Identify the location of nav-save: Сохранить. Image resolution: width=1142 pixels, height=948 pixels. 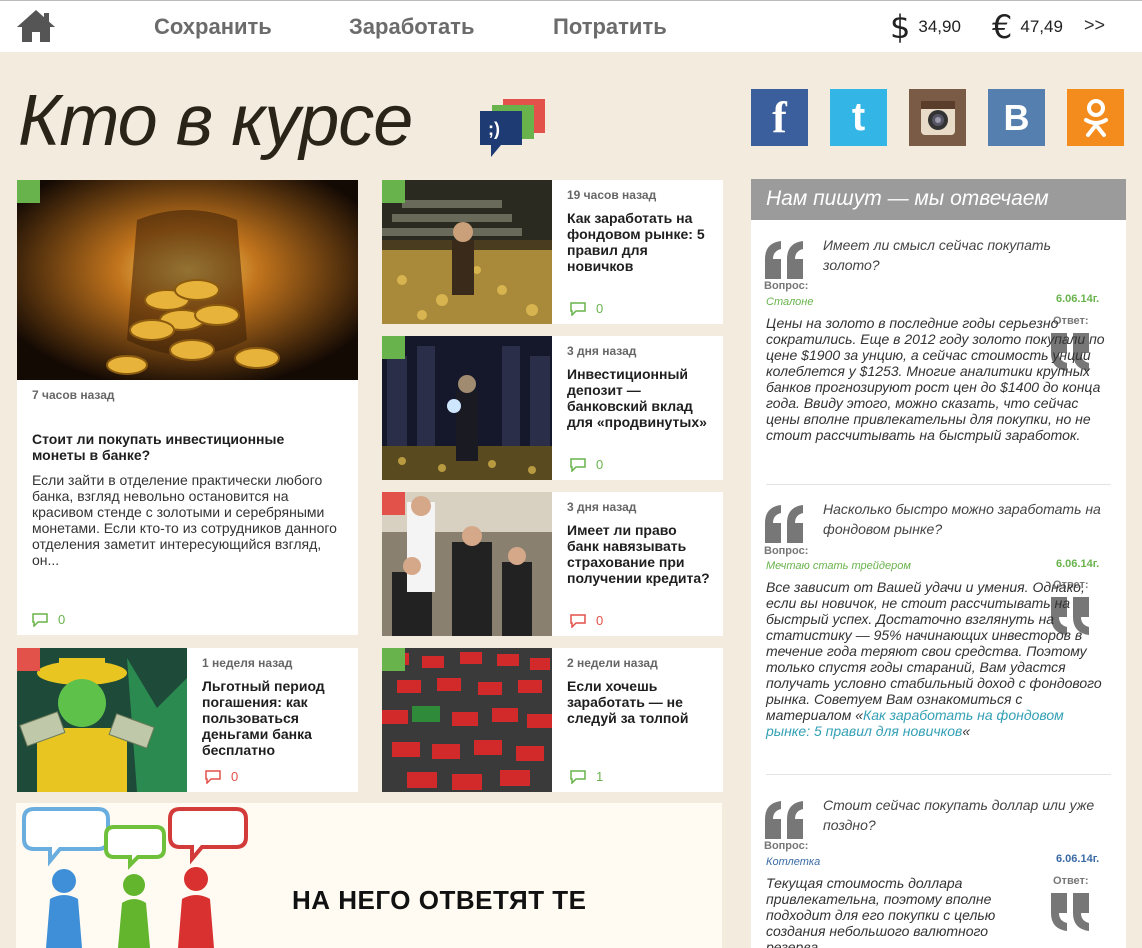
(213, 27).